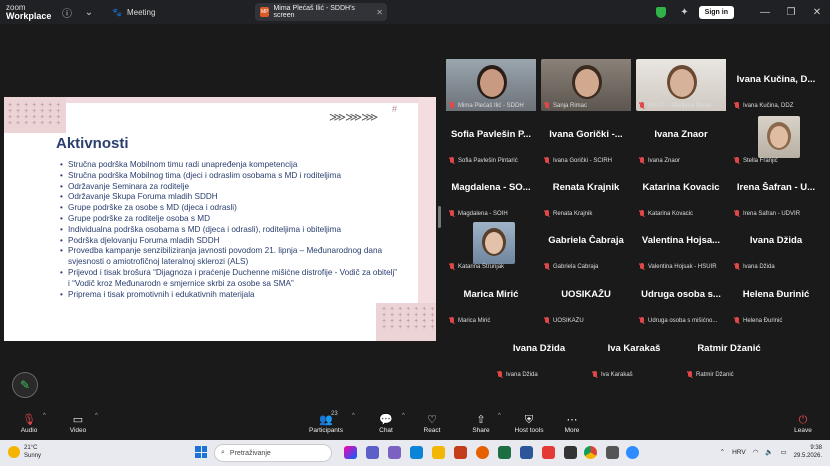 The height and width of the screenshot is (466, 830). I want to click on app-icon-zoom, so click(632, 452).